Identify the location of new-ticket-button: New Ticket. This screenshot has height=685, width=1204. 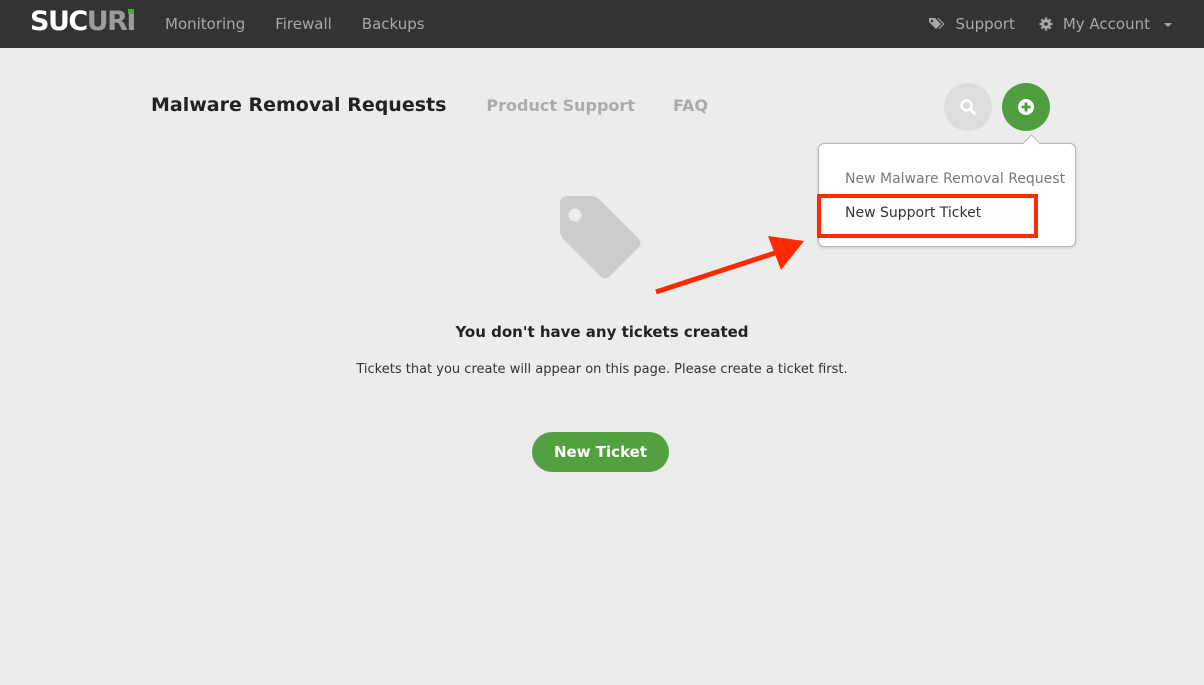
(600, 452).